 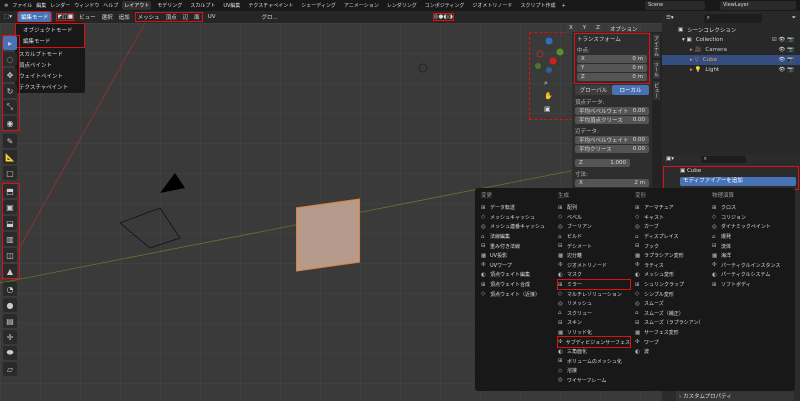 What do you see at coordinates (723, 159) in the screenshot?
I see `properties-search: ⌕` at bounding box center [723, 159].